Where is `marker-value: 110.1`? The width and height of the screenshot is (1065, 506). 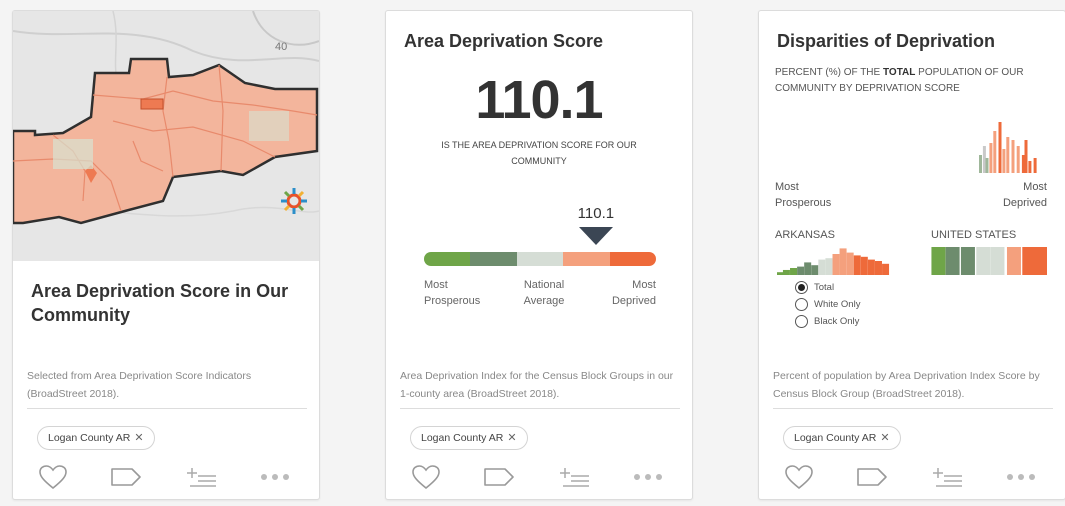 marker-value: 110.1 is located at coordinates (596, 213).